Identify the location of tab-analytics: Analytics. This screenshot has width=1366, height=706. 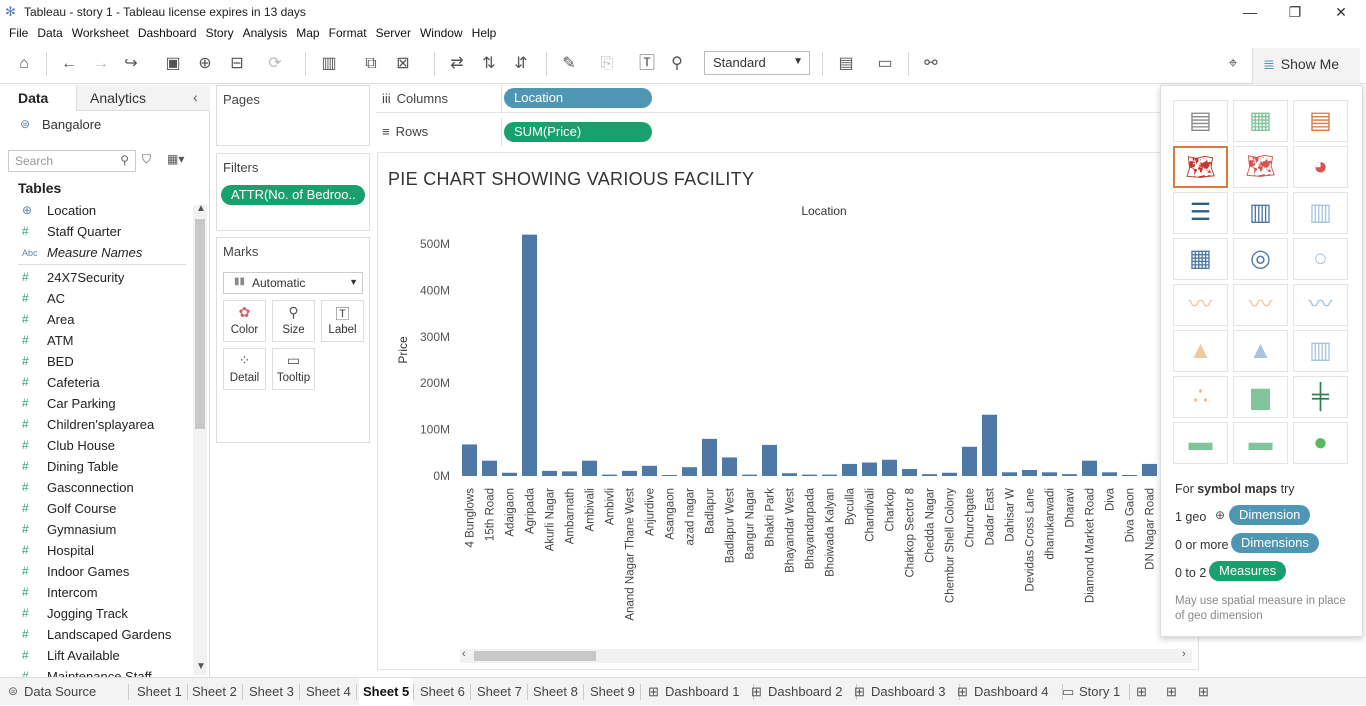
(118, 98).